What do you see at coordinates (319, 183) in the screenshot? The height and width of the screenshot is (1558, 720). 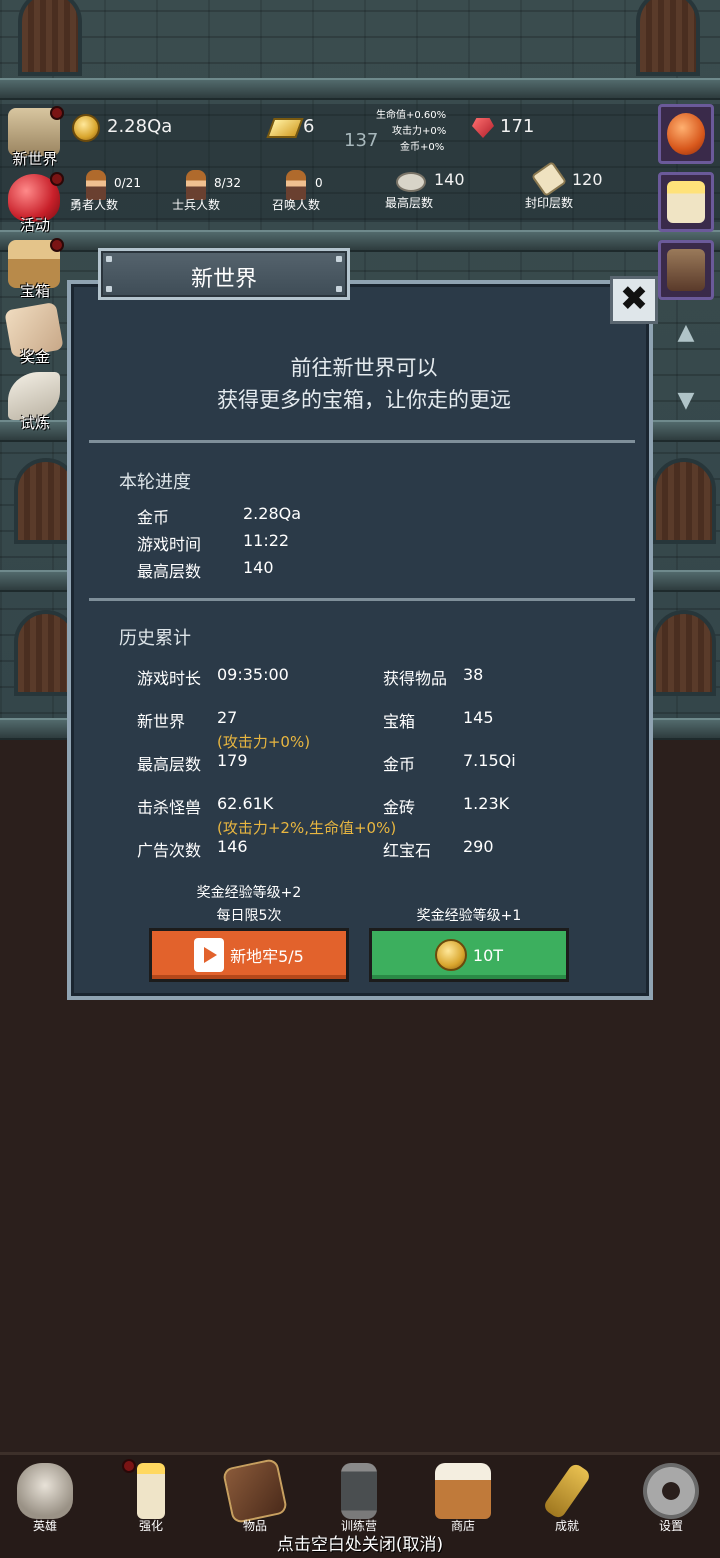 I see `summon-count: 0` at bounding box center [319, 183].